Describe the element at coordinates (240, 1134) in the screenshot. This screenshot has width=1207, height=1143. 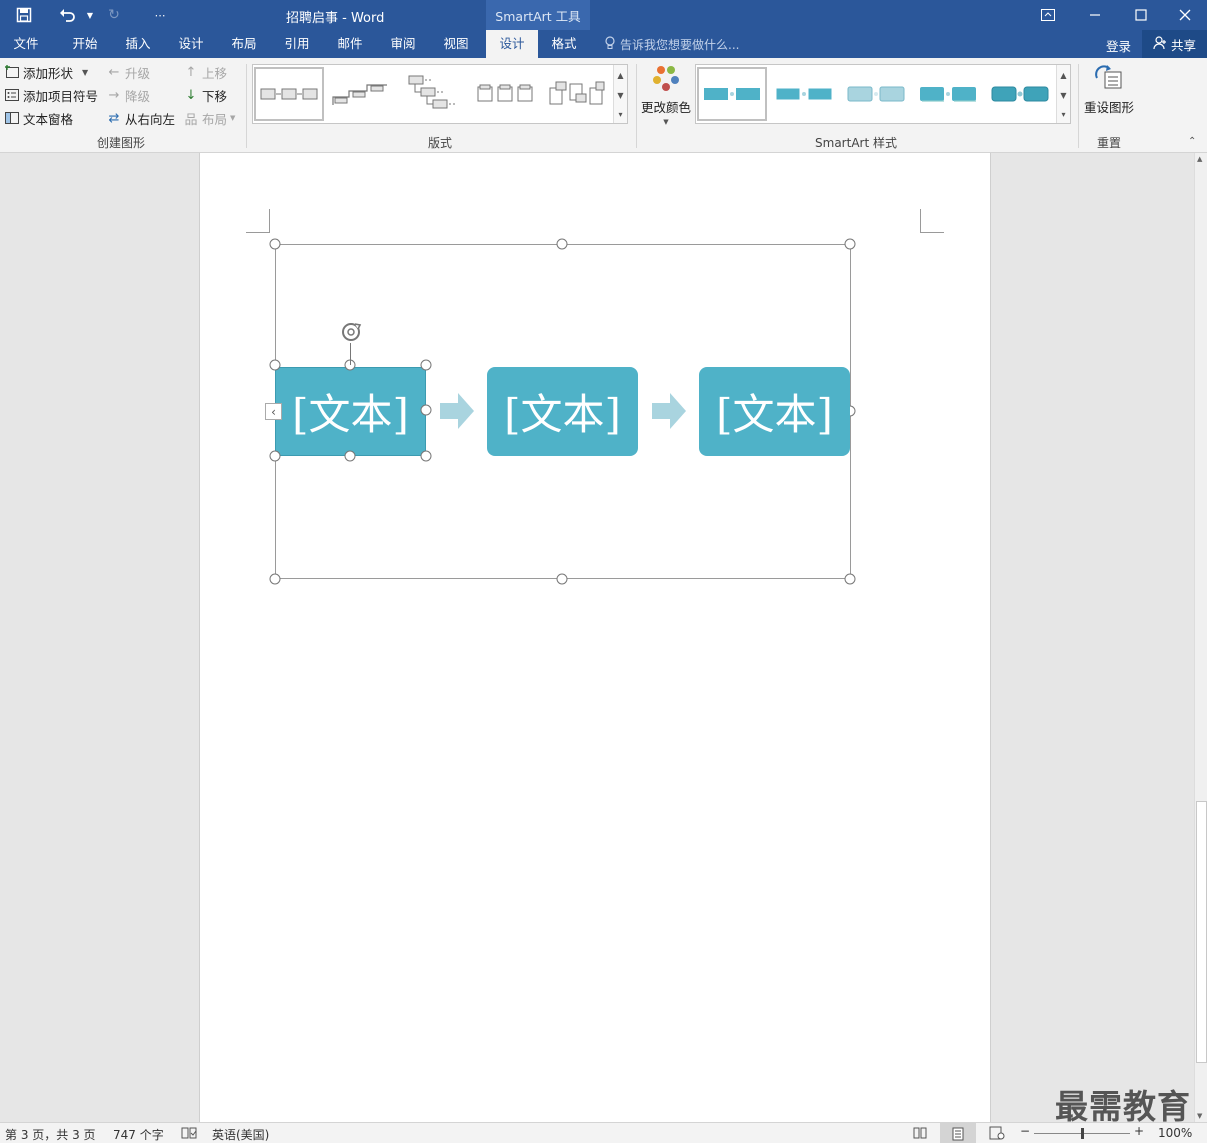
I see `language: 英语(美国)` at that location.